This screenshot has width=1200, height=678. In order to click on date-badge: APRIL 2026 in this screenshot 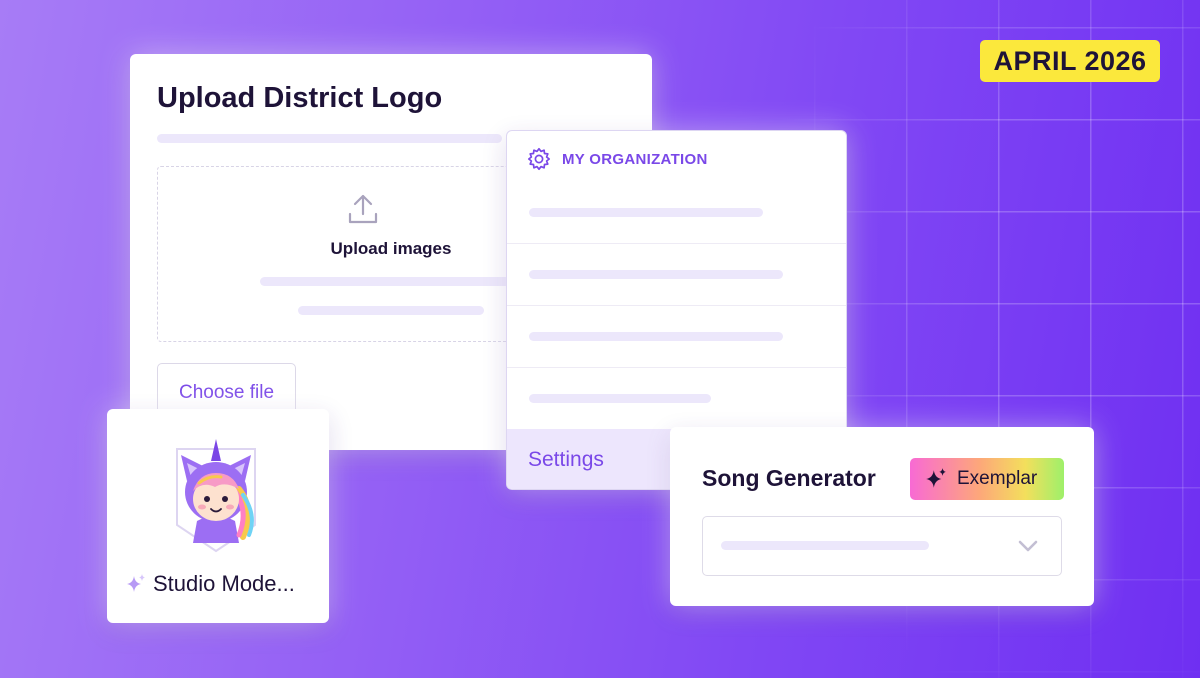, I will do `click(1070, 61)`.